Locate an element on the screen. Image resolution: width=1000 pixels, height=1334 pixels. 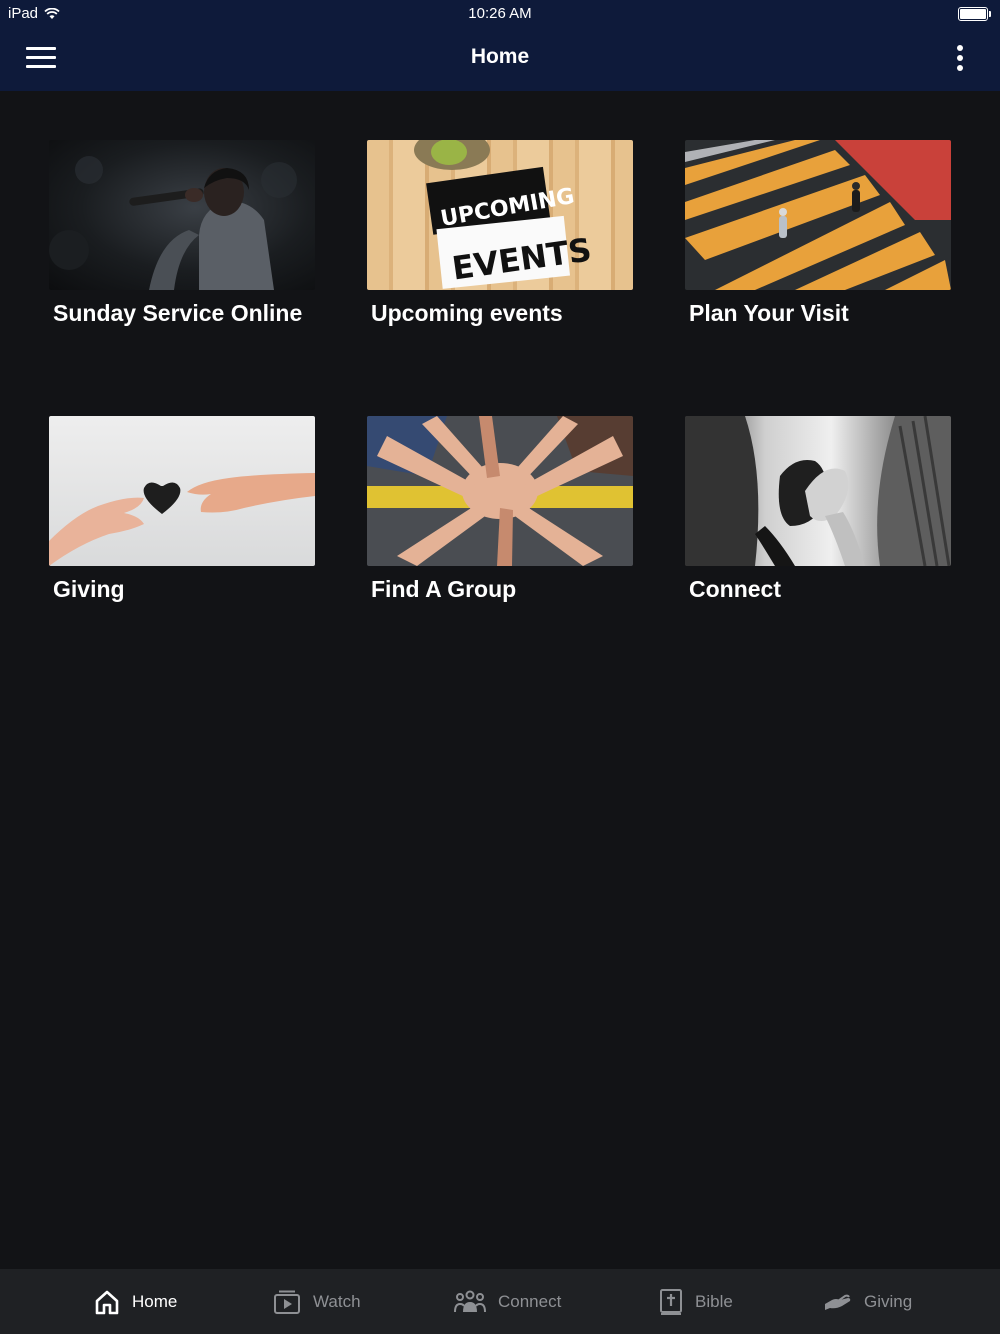
sunday-service-image is located at coordinates (182, 215).